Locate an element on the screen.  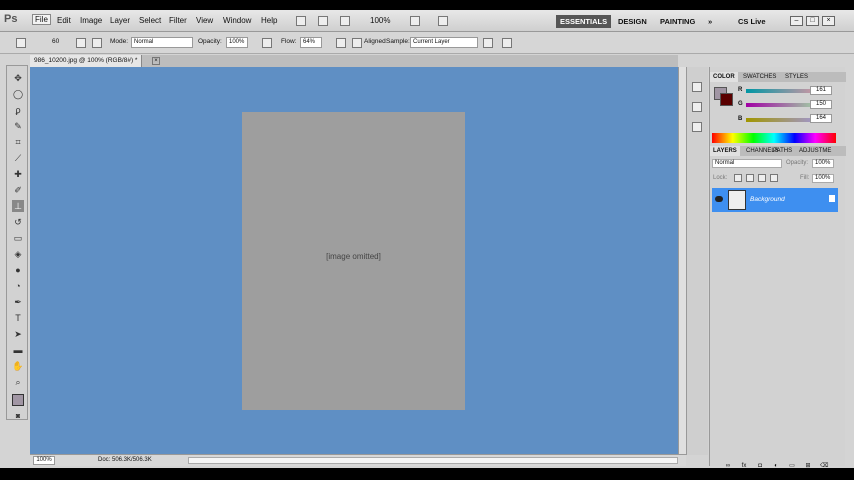
layer-row-background: Background is located at coordinates (775, 200).